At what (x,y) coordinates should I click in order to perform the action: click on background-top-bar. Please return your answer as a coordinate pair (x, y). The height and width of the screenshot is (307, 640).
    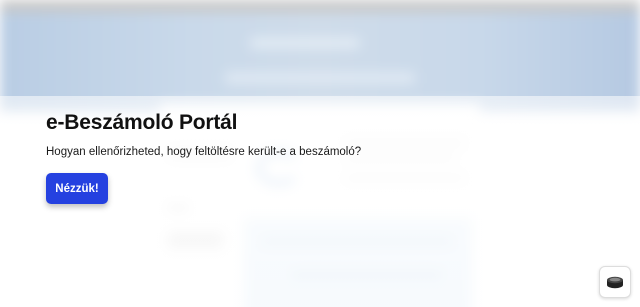
    Looking at the image, I should click on (320, 6).